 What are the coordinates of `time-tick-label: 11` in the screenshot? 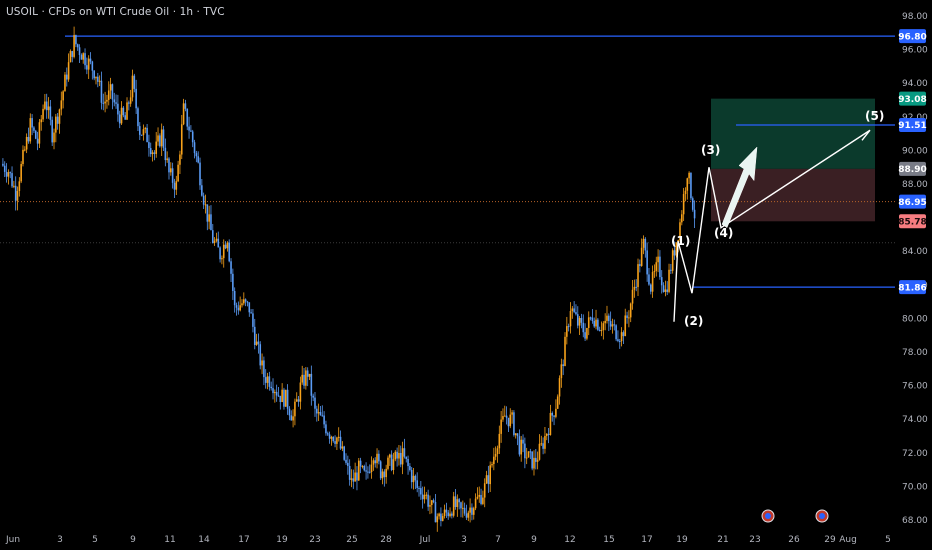 It's located at (169, 540).